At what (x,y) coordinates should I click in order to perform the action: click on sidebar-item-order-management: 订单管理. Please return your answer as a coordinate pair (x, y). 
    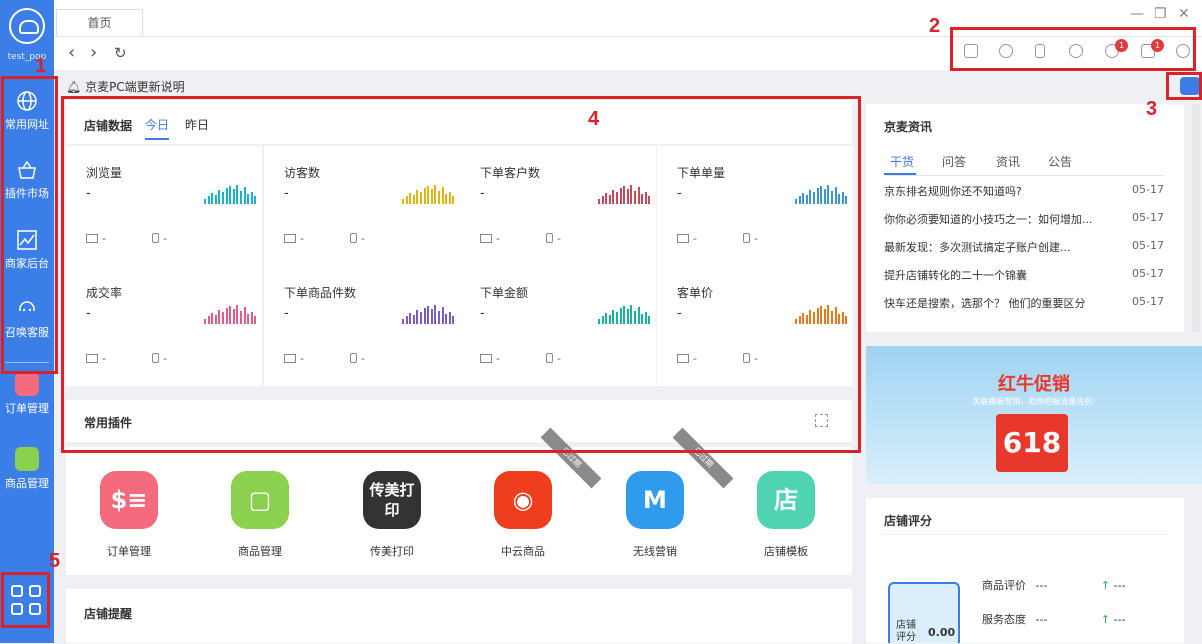
    Looking at the image, I should click on (27, 394).